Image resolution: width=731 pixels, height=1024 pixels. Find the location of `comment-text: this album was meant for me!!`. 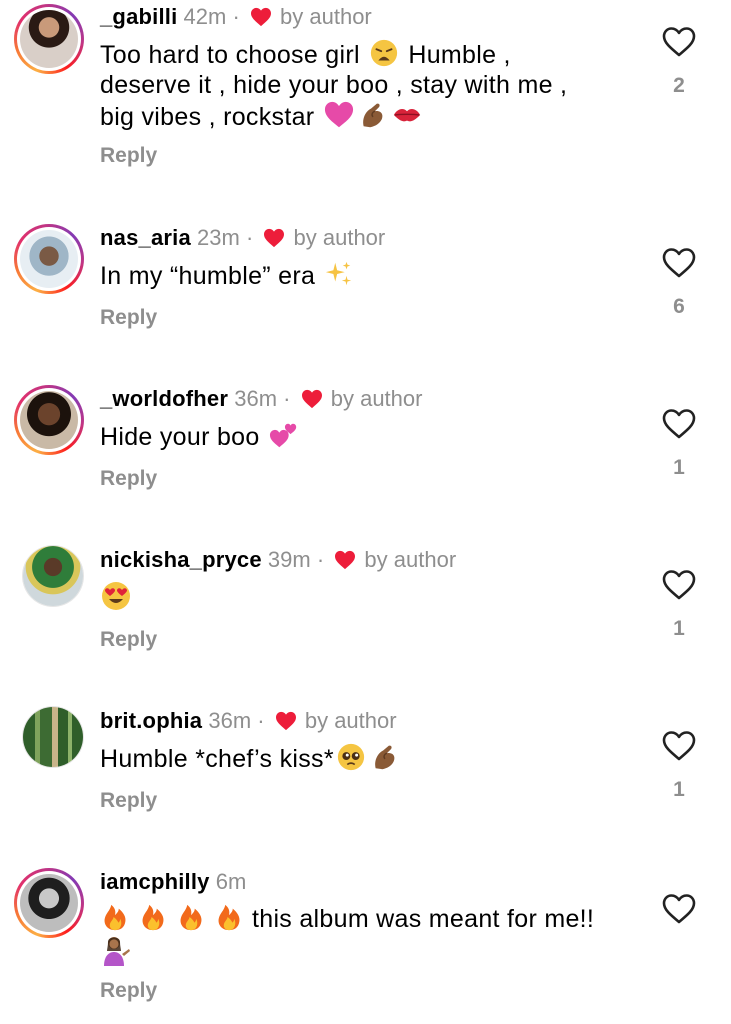

comment-text: this album was meant for me!! is located at coordinates (370, 935).